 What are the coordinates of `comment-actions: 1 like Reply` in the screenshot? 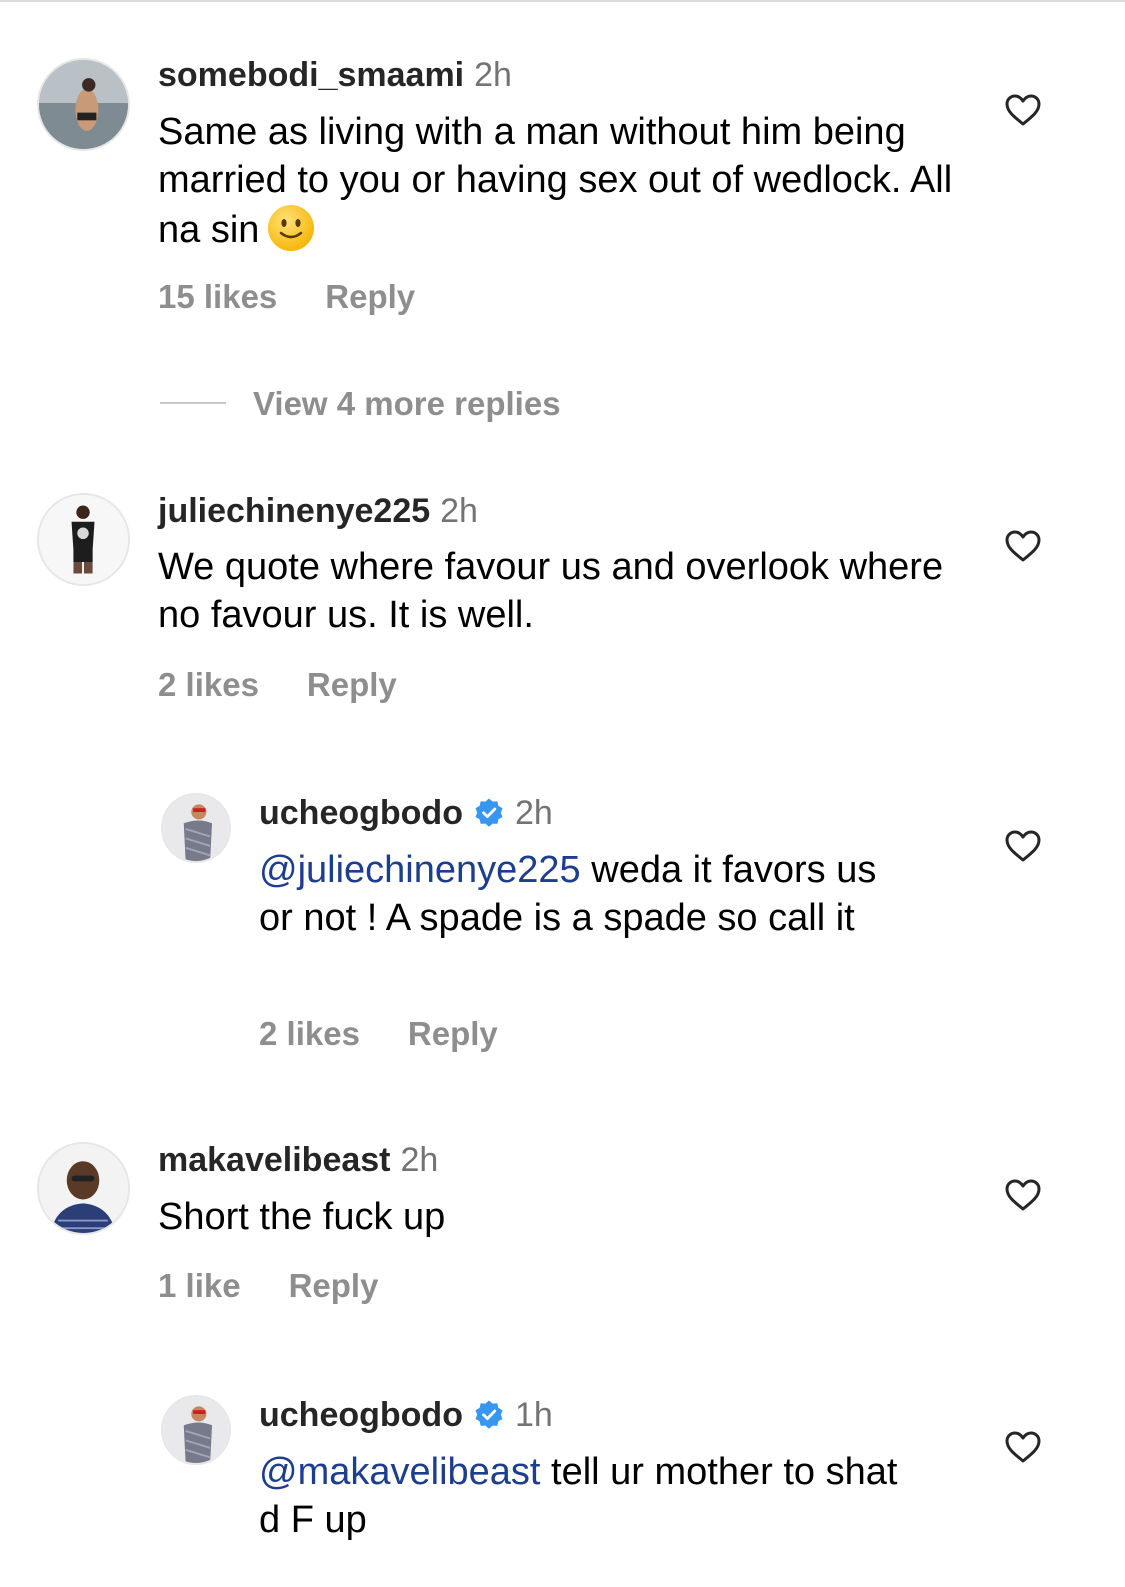 It's located at (268, 1286).